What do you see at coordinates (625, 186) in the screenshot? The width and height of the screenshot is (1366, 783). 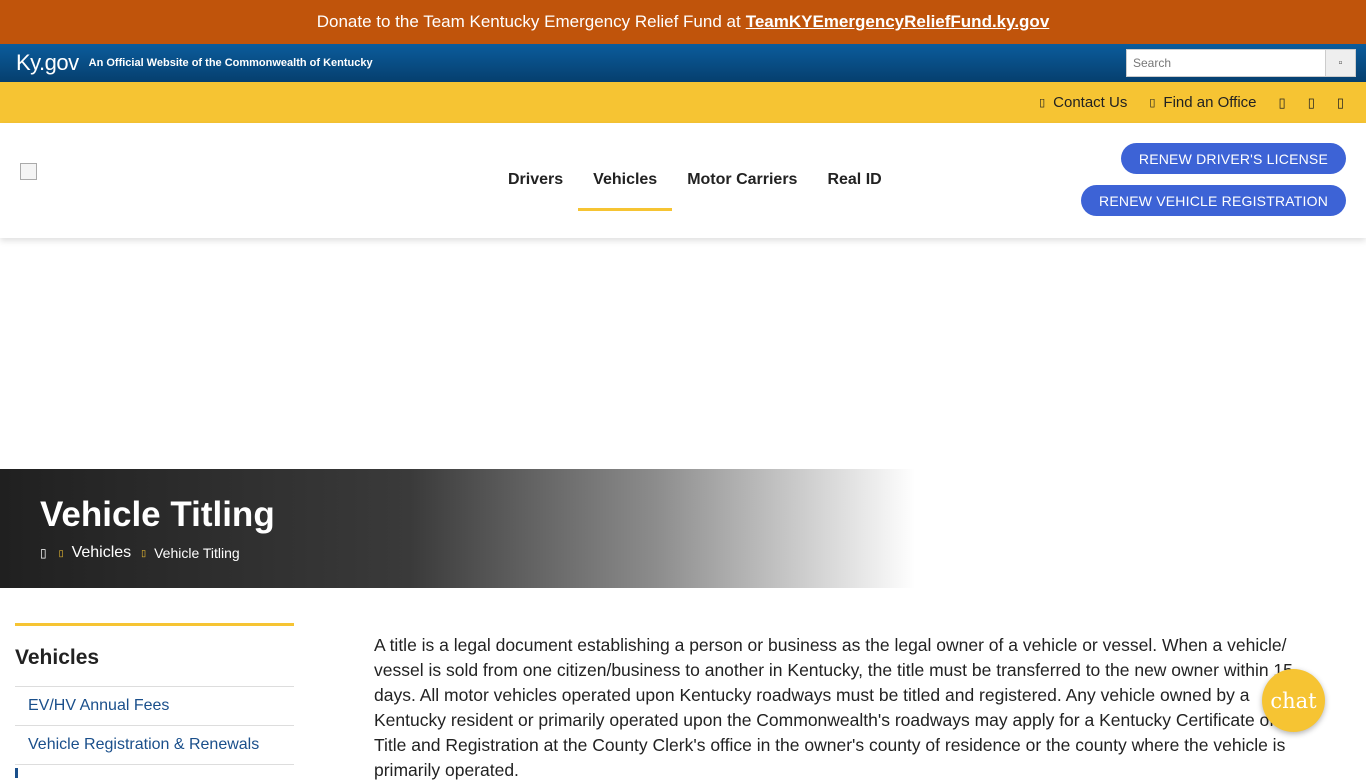 I see `nav-vehicles: Vehicles` at bounding box center [625, 186].